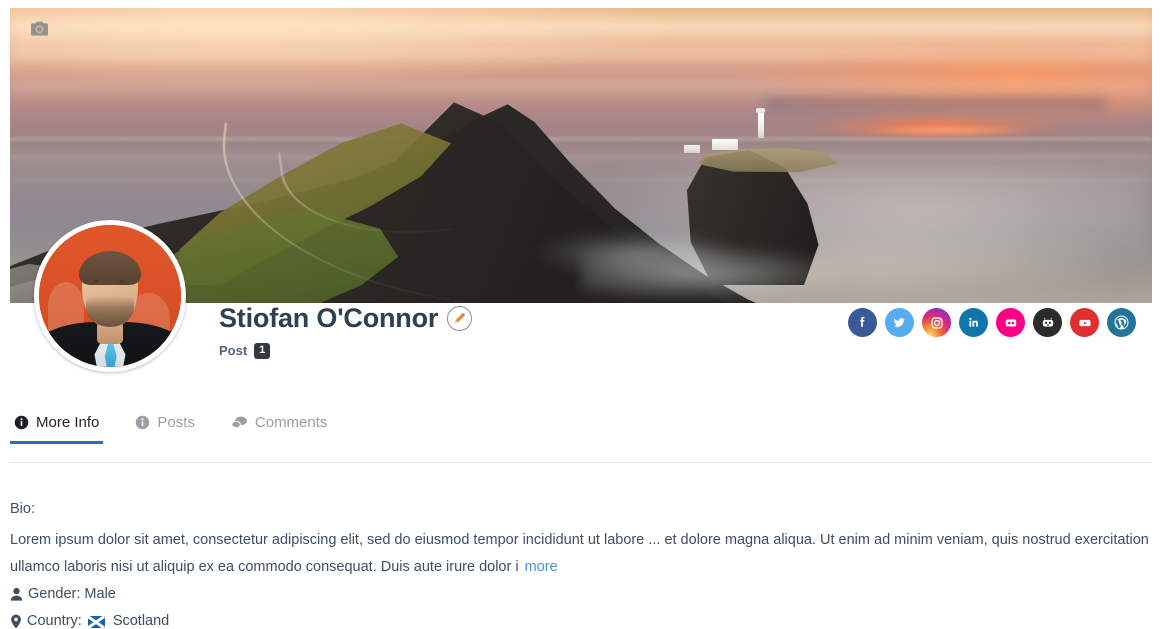 This screenshot has height=629, width=1162. What do you see at coordinates (22, 509) in the screenshot?
I see `bio-label: Bio:` at bounding box center [22, 509].